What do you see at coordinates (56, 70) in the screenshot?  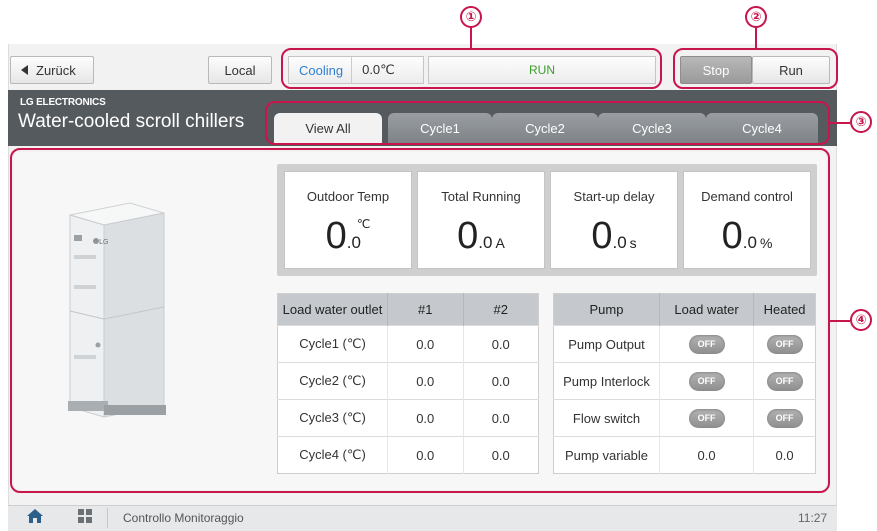 I see `back-button-label: Zurück` at bounding box center [56, 70].